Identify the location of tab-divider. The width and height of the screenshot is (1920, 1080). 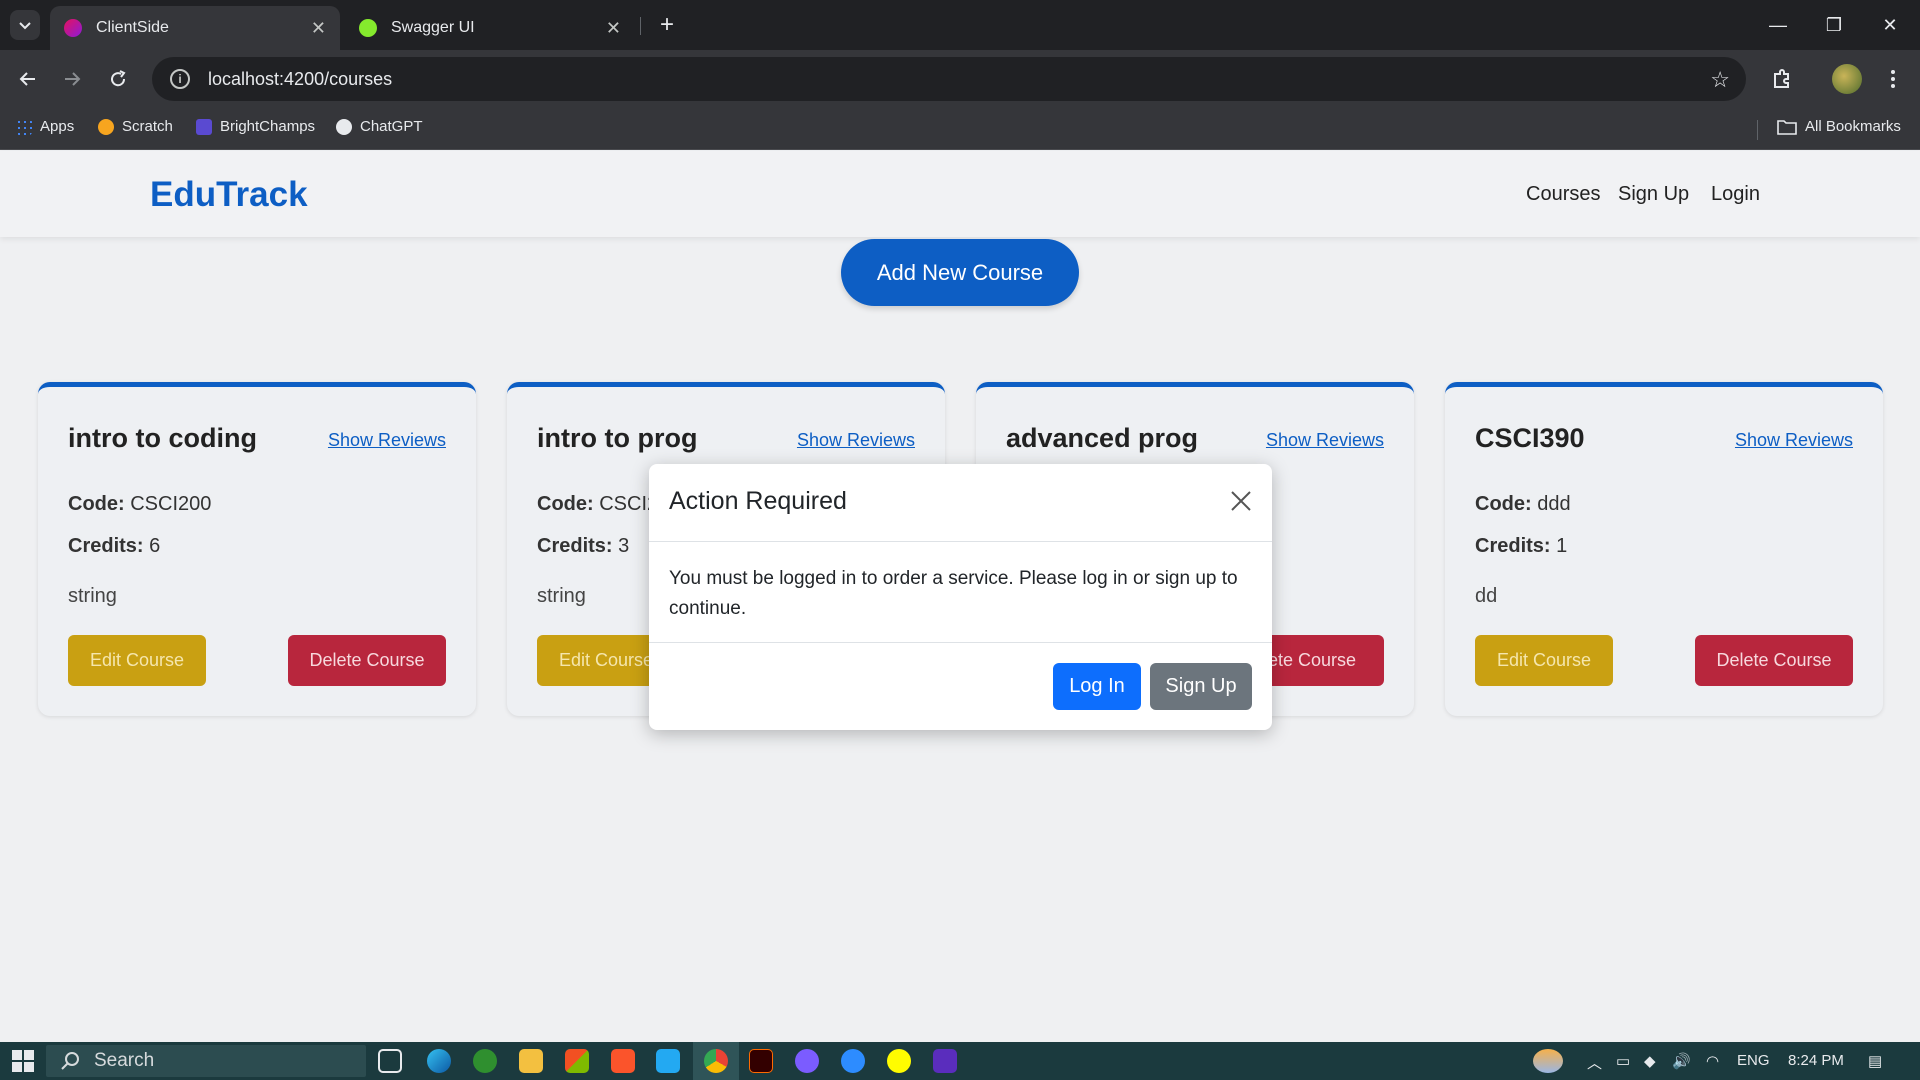
(640, 26).